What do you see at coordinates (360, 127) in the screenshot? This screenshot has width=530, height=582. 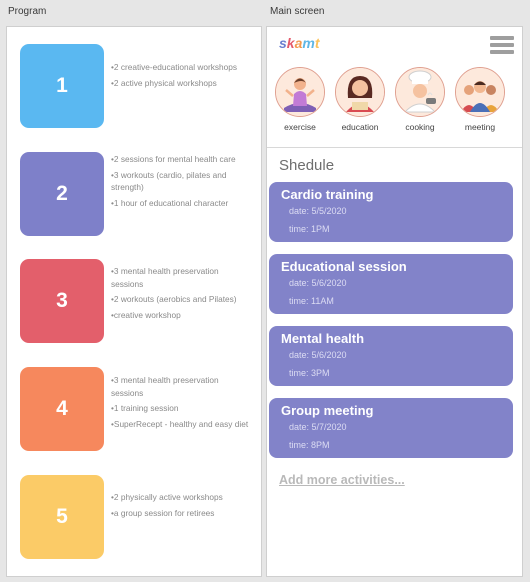 I see `category-label: education` at bounding box center [360, 127].